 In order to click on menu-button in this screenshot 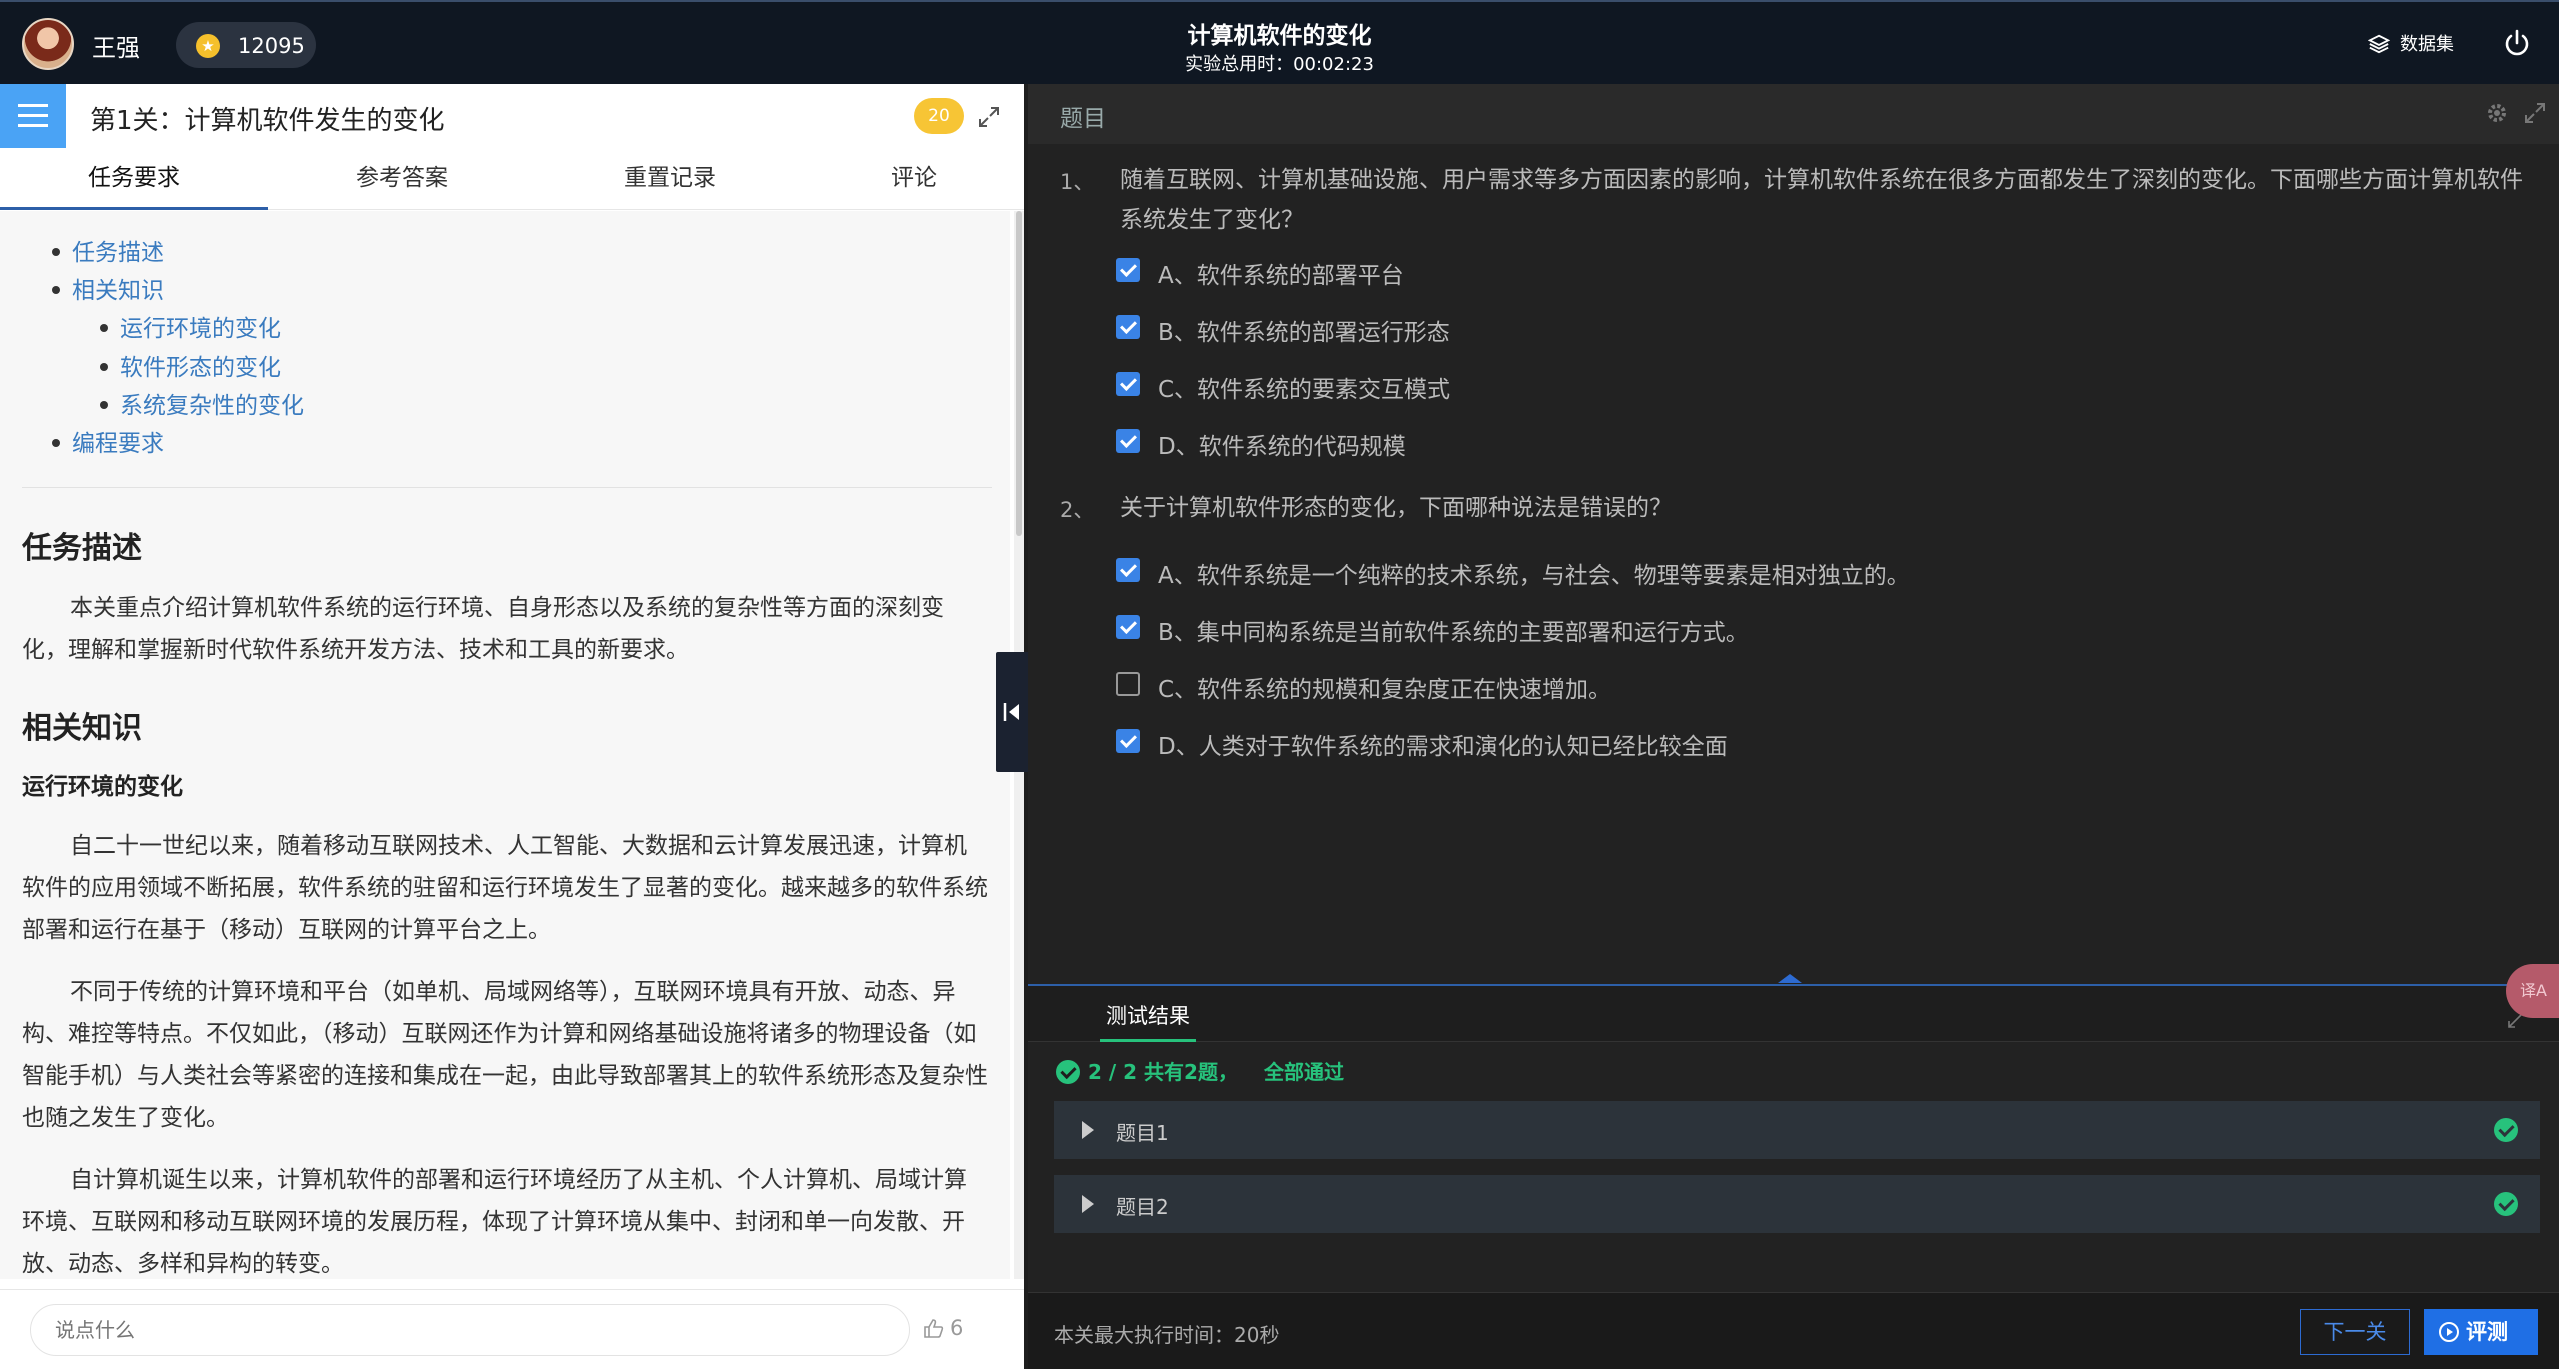, I will do `click(33, 116)`.